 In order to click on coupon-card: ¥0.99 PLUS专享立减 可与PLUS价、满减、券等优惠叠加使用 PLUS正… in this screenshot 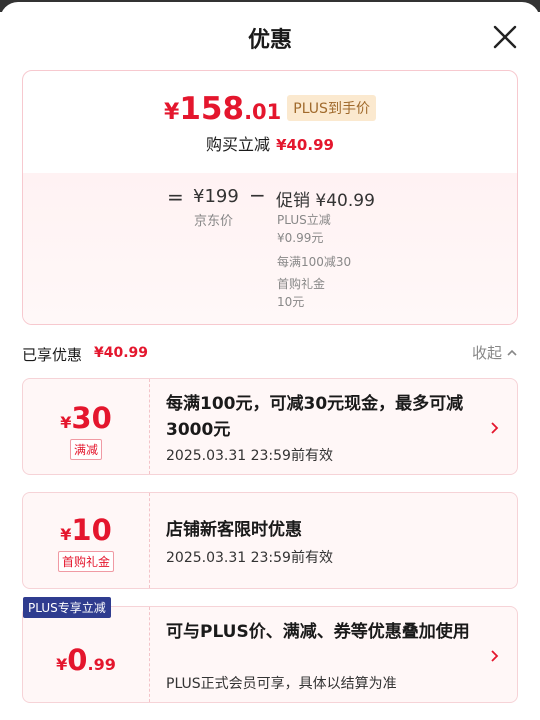, I will do `click(270, 650)`.